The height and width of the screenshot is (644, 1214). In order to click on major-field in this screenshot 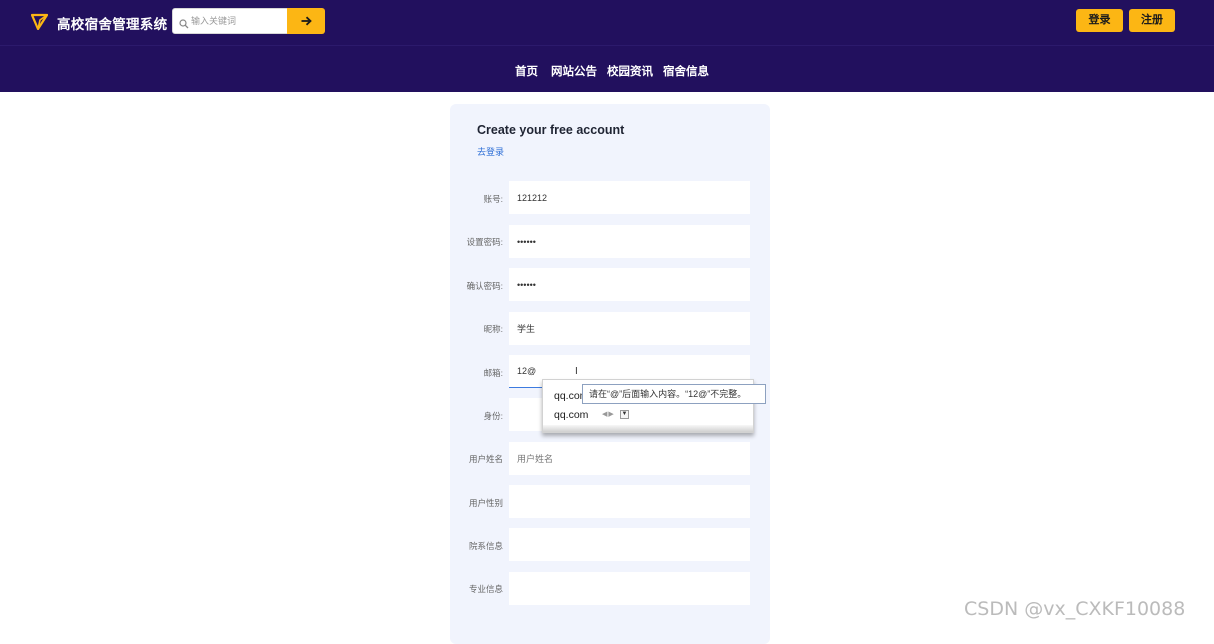, I will do `click(629, 588)`.